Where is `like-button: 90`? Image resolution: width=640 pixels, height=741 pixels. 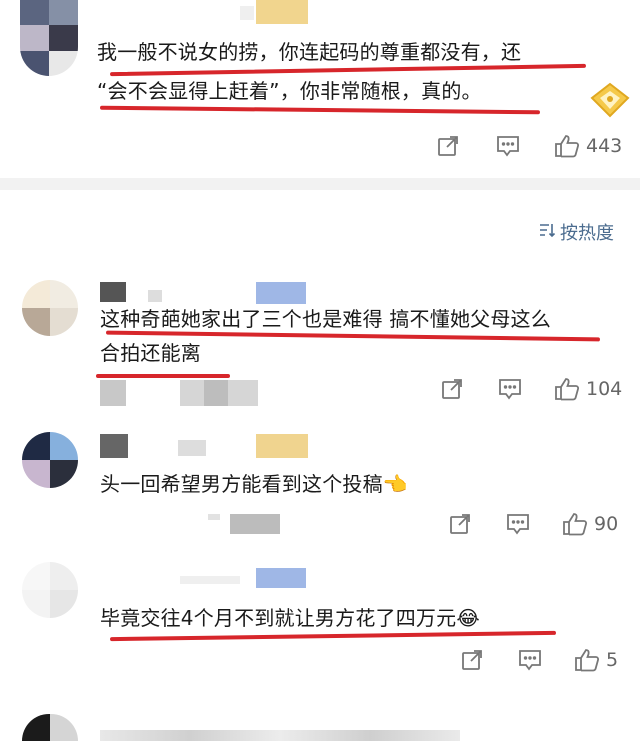
like-button: 90 is located at coordinates (590, 524).